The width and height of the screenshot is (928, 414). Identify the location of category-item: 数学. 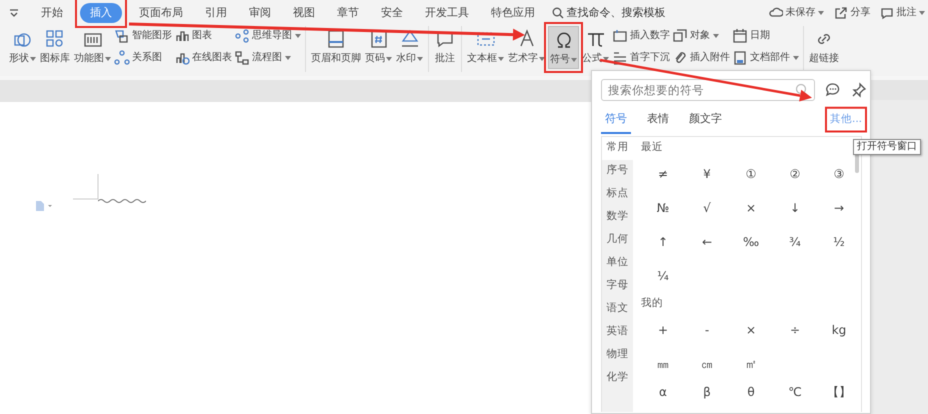
(617, 217).